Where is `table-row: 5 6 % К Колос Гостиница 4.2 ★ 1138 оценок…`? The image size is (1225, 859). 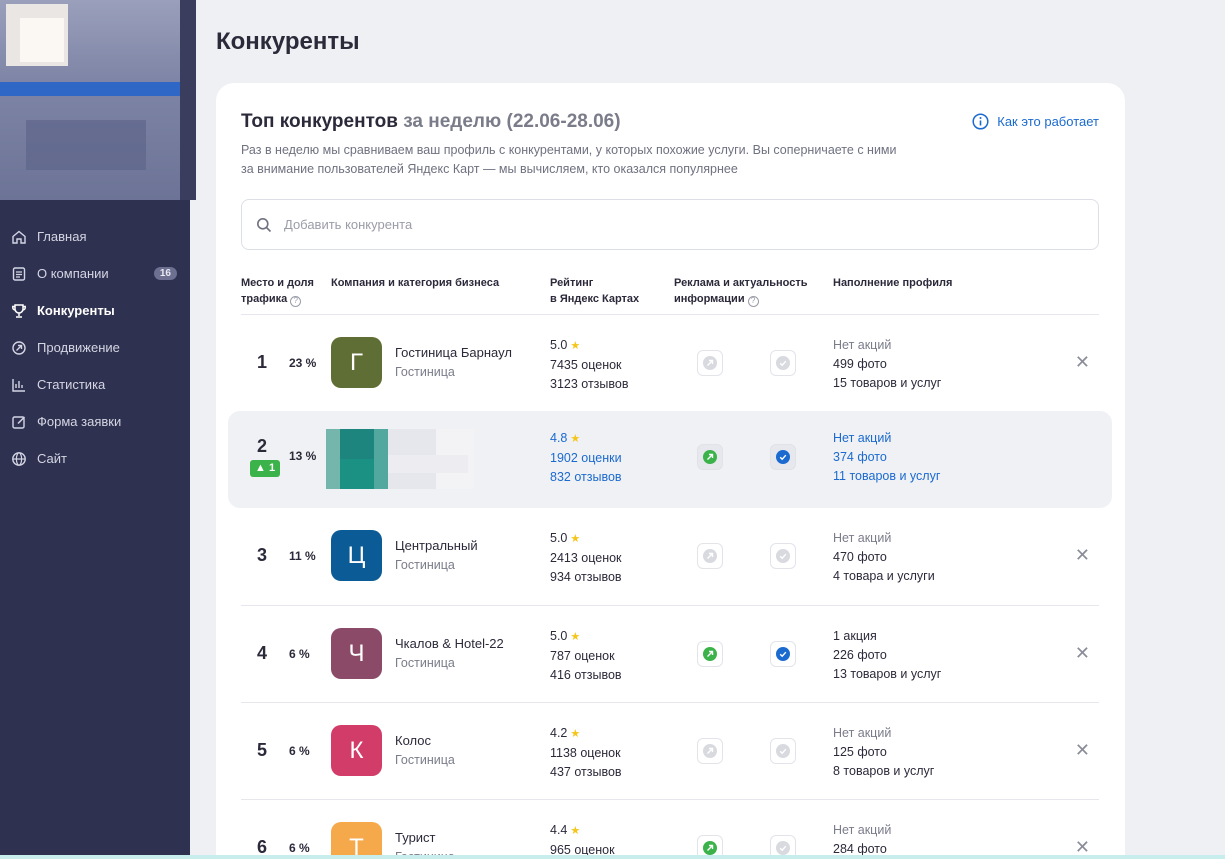
table-row: 5 6 % К Колос Гостиница 4.2 ★ 1138 оценок… is located at coordinates (670, 750).